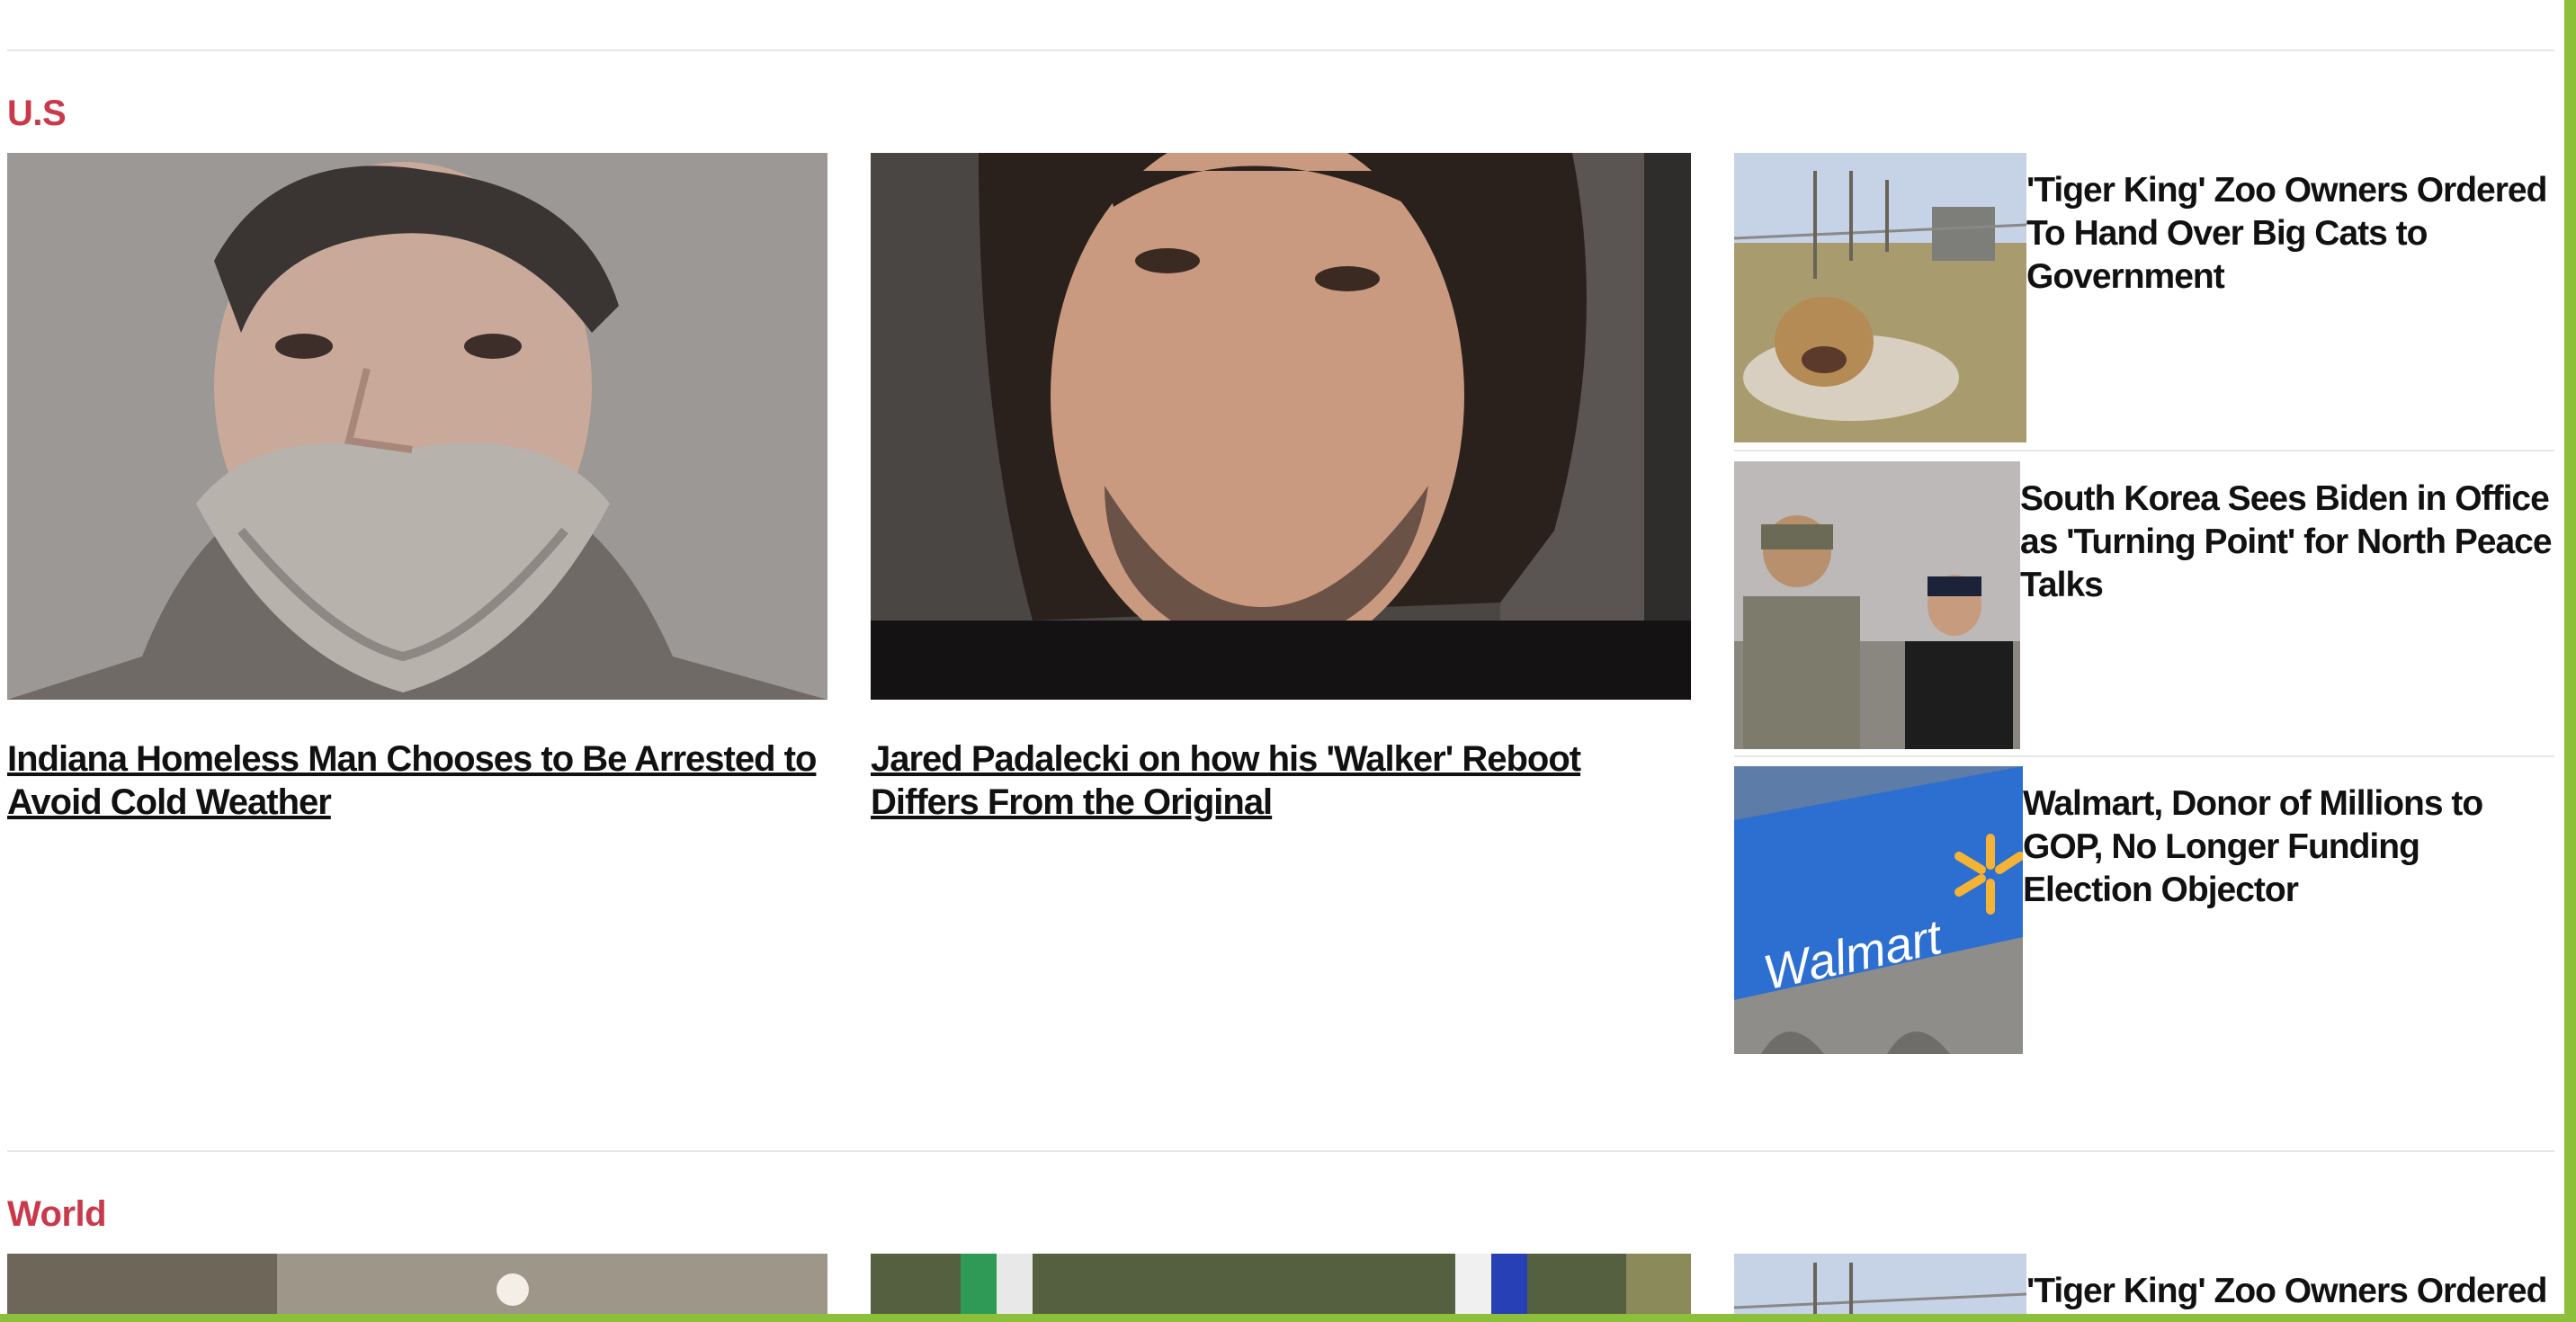 The width and height of the screenshot is (2576, 1322). What do you see at coordinates (1288, 1318) in the screenshot?
I see `frame-border-bottom` at bounding box center [1288, 1318].